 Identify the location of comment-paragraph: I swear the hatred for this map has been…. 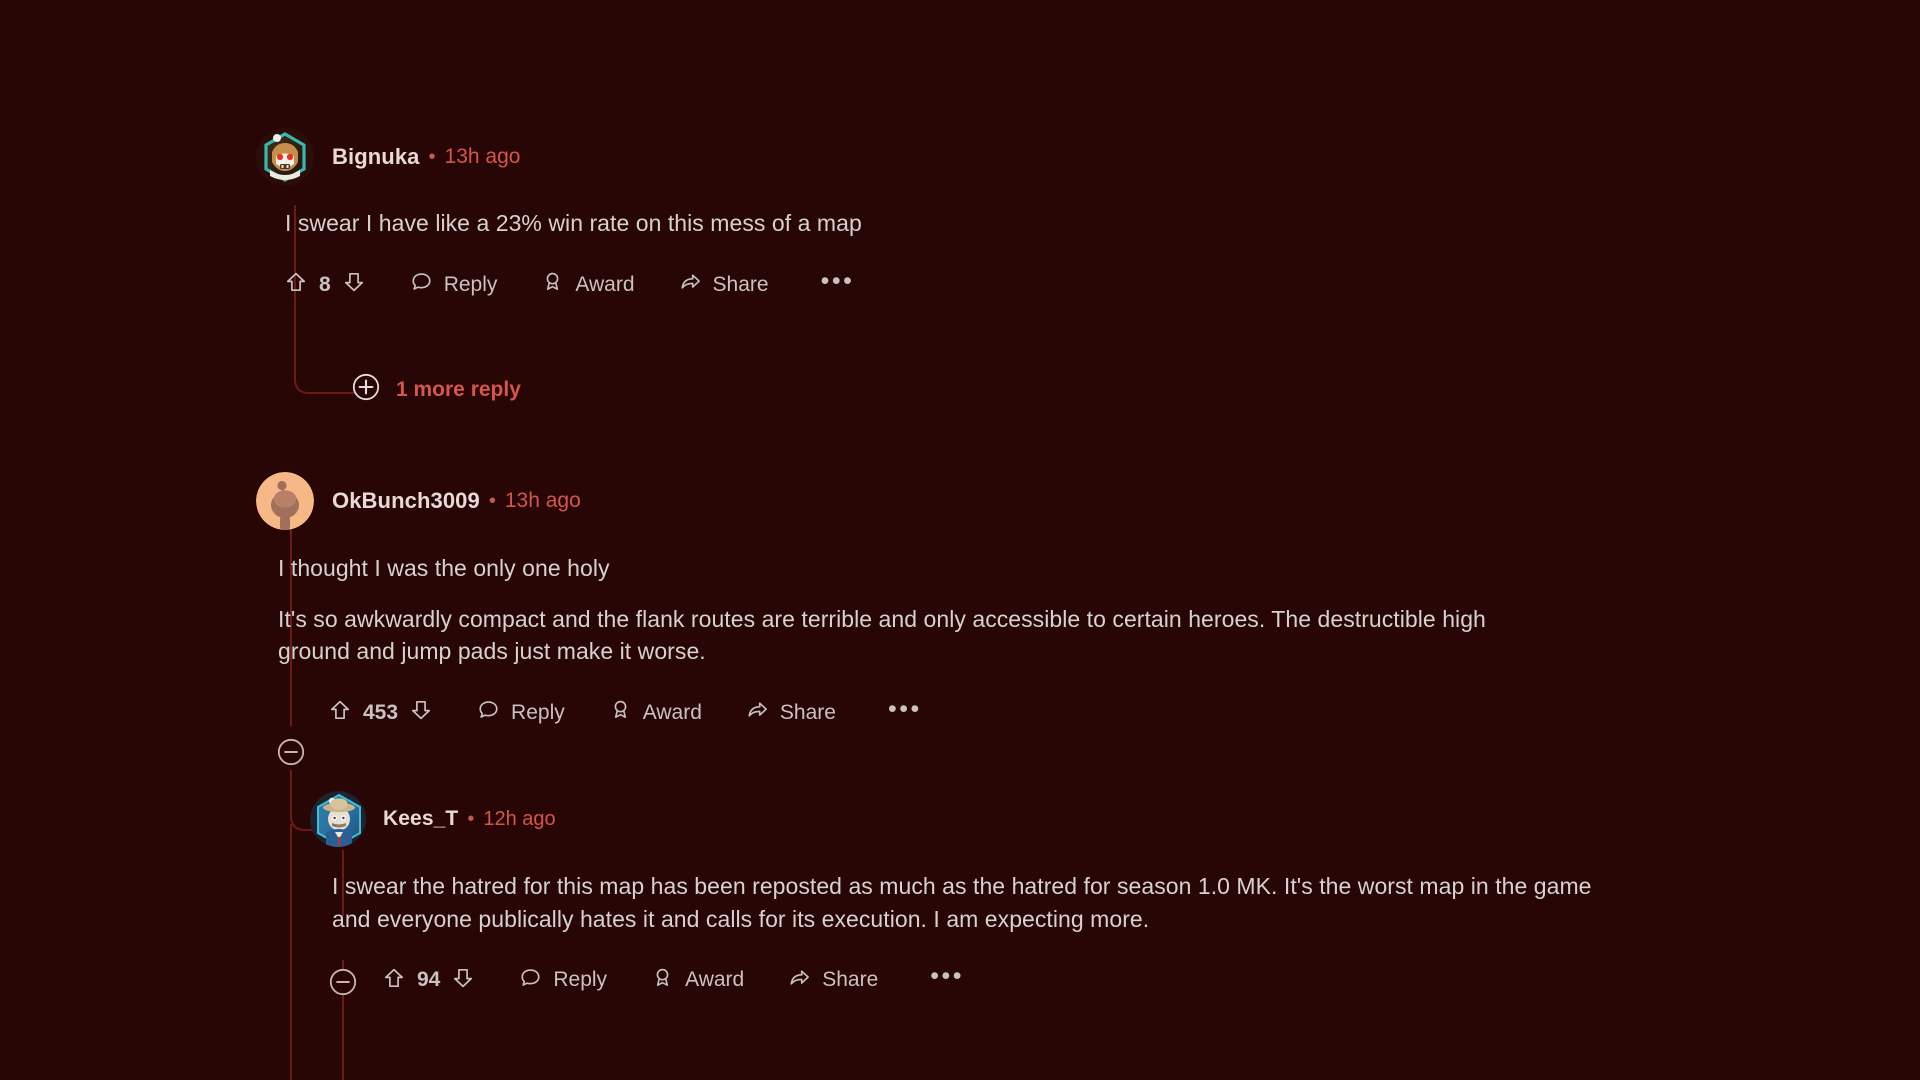
(962, 902).